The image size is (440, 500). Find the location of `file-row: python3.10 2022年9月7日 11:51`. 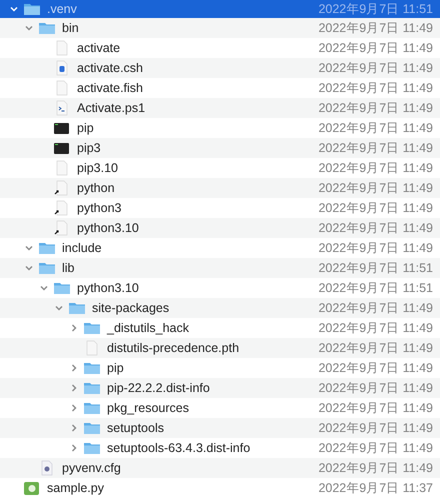

file-row: python3.10 2022年9月7日 11:51 is located at coordinates (220, 288).